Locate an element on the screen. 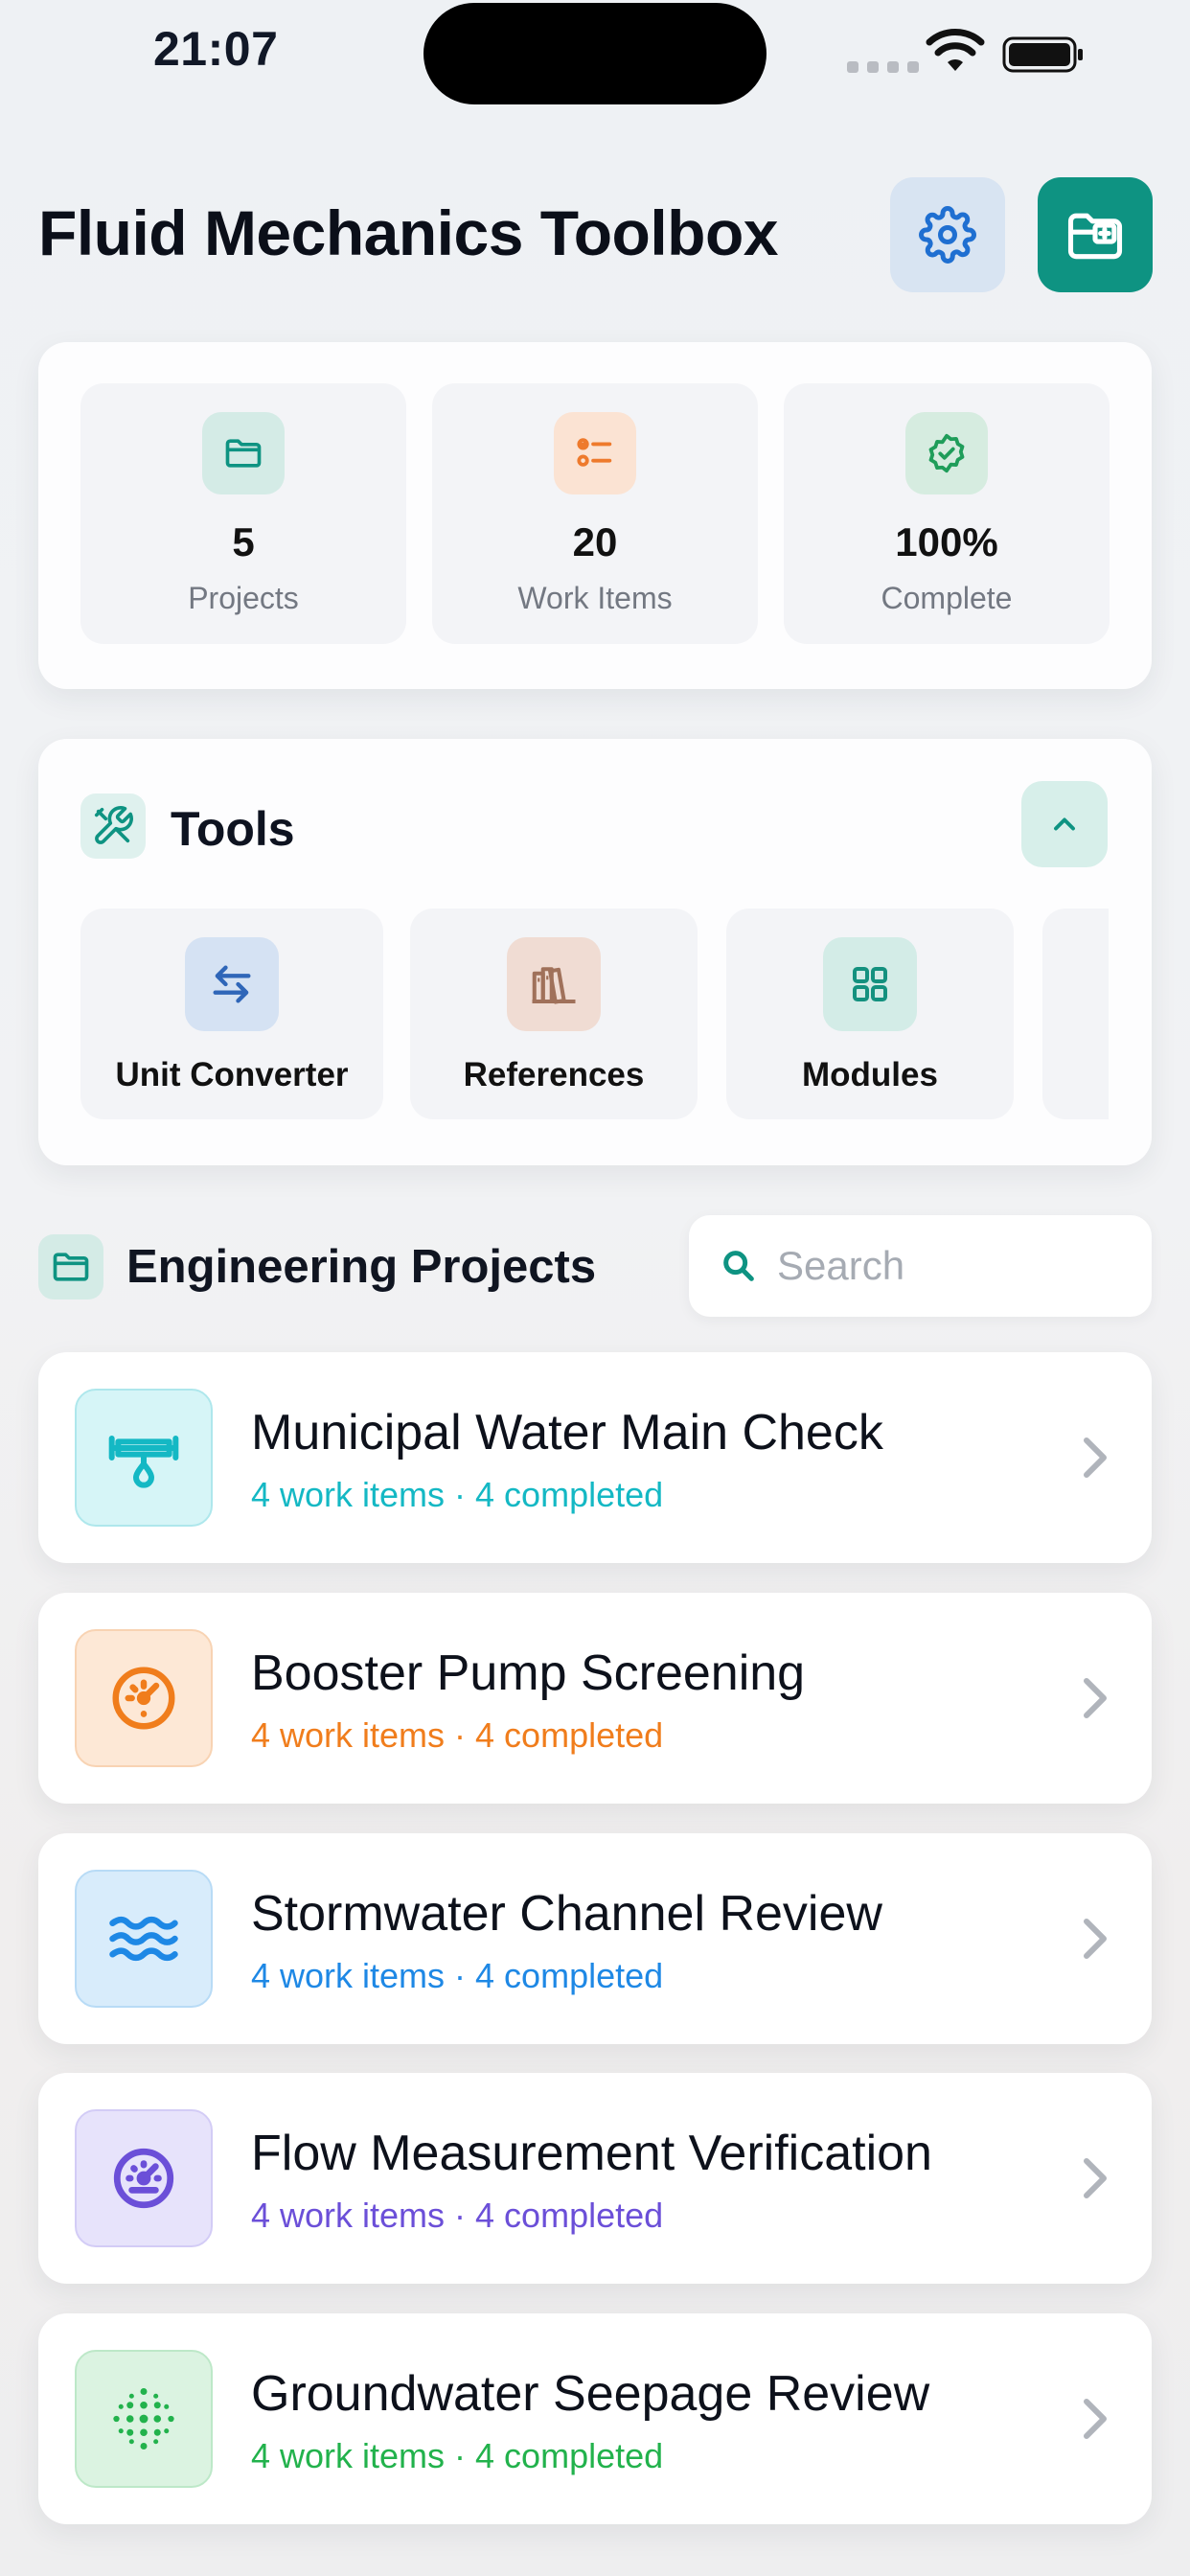 This screenshot has height=2576, width=1190. wrench-screwdriver-icon is located at coordinates (113, 826).